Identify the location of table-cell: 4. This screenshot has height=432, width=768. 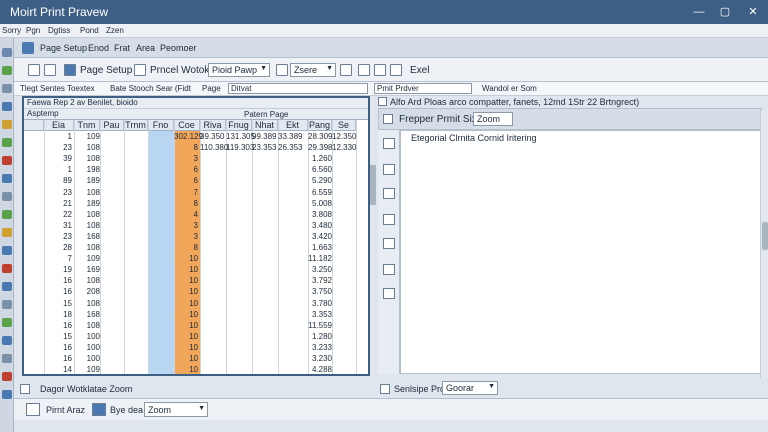
(186, 214).